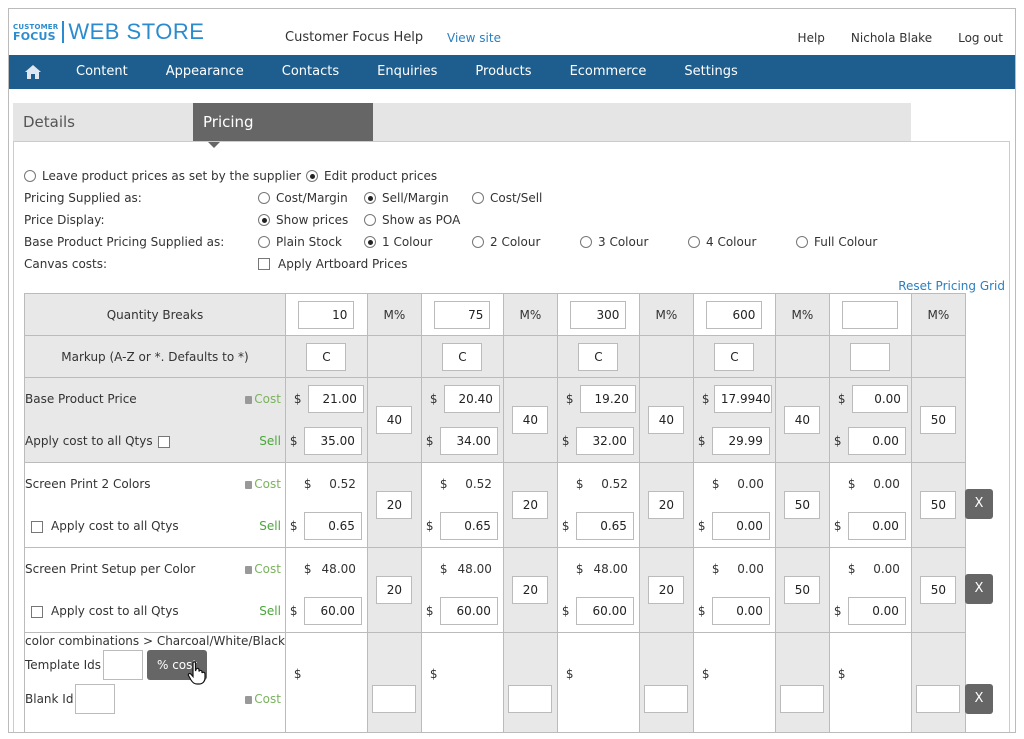 This screenshot has width=1024, height=739. What do you see at coordinates (471, 399) in the screenshot?
I see `base-cost-input-2: 20.40` at bounding box center [471, 399].